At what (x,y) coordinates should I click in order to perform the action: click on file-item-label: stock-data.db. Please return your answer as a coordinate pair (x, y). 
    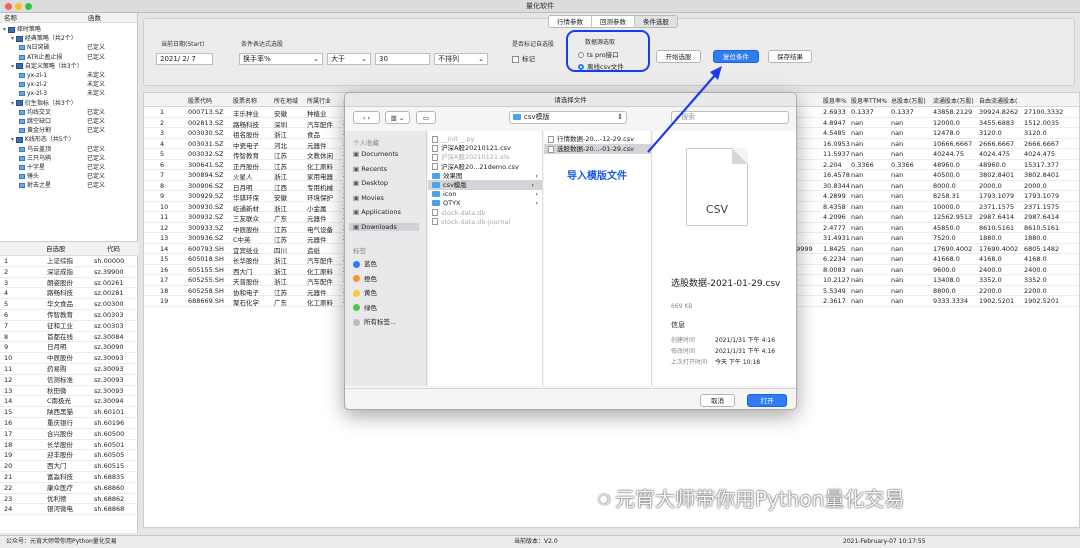
    Looking at the image, I should click on (463, 212).